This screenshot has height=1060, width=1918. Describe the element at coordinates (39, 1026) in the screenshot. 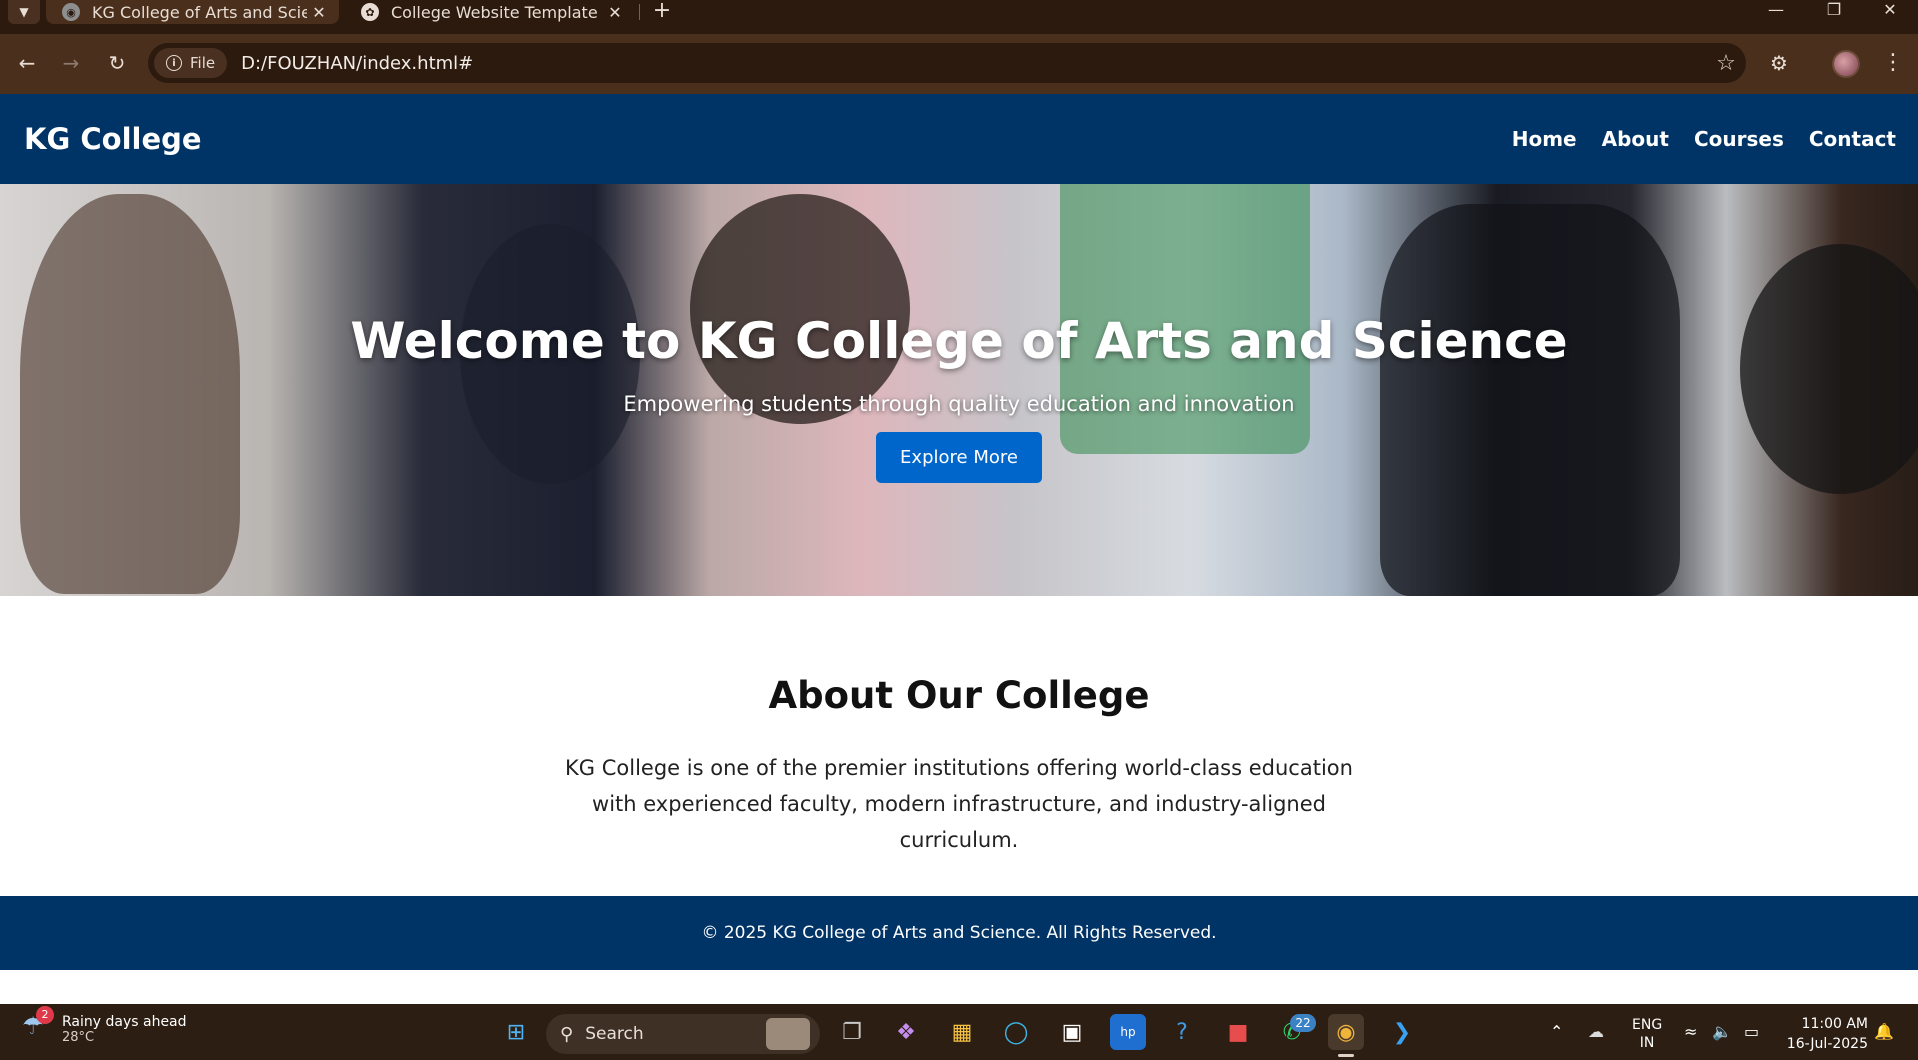

I see `umbrella-icon: ☂ 2` at that location.